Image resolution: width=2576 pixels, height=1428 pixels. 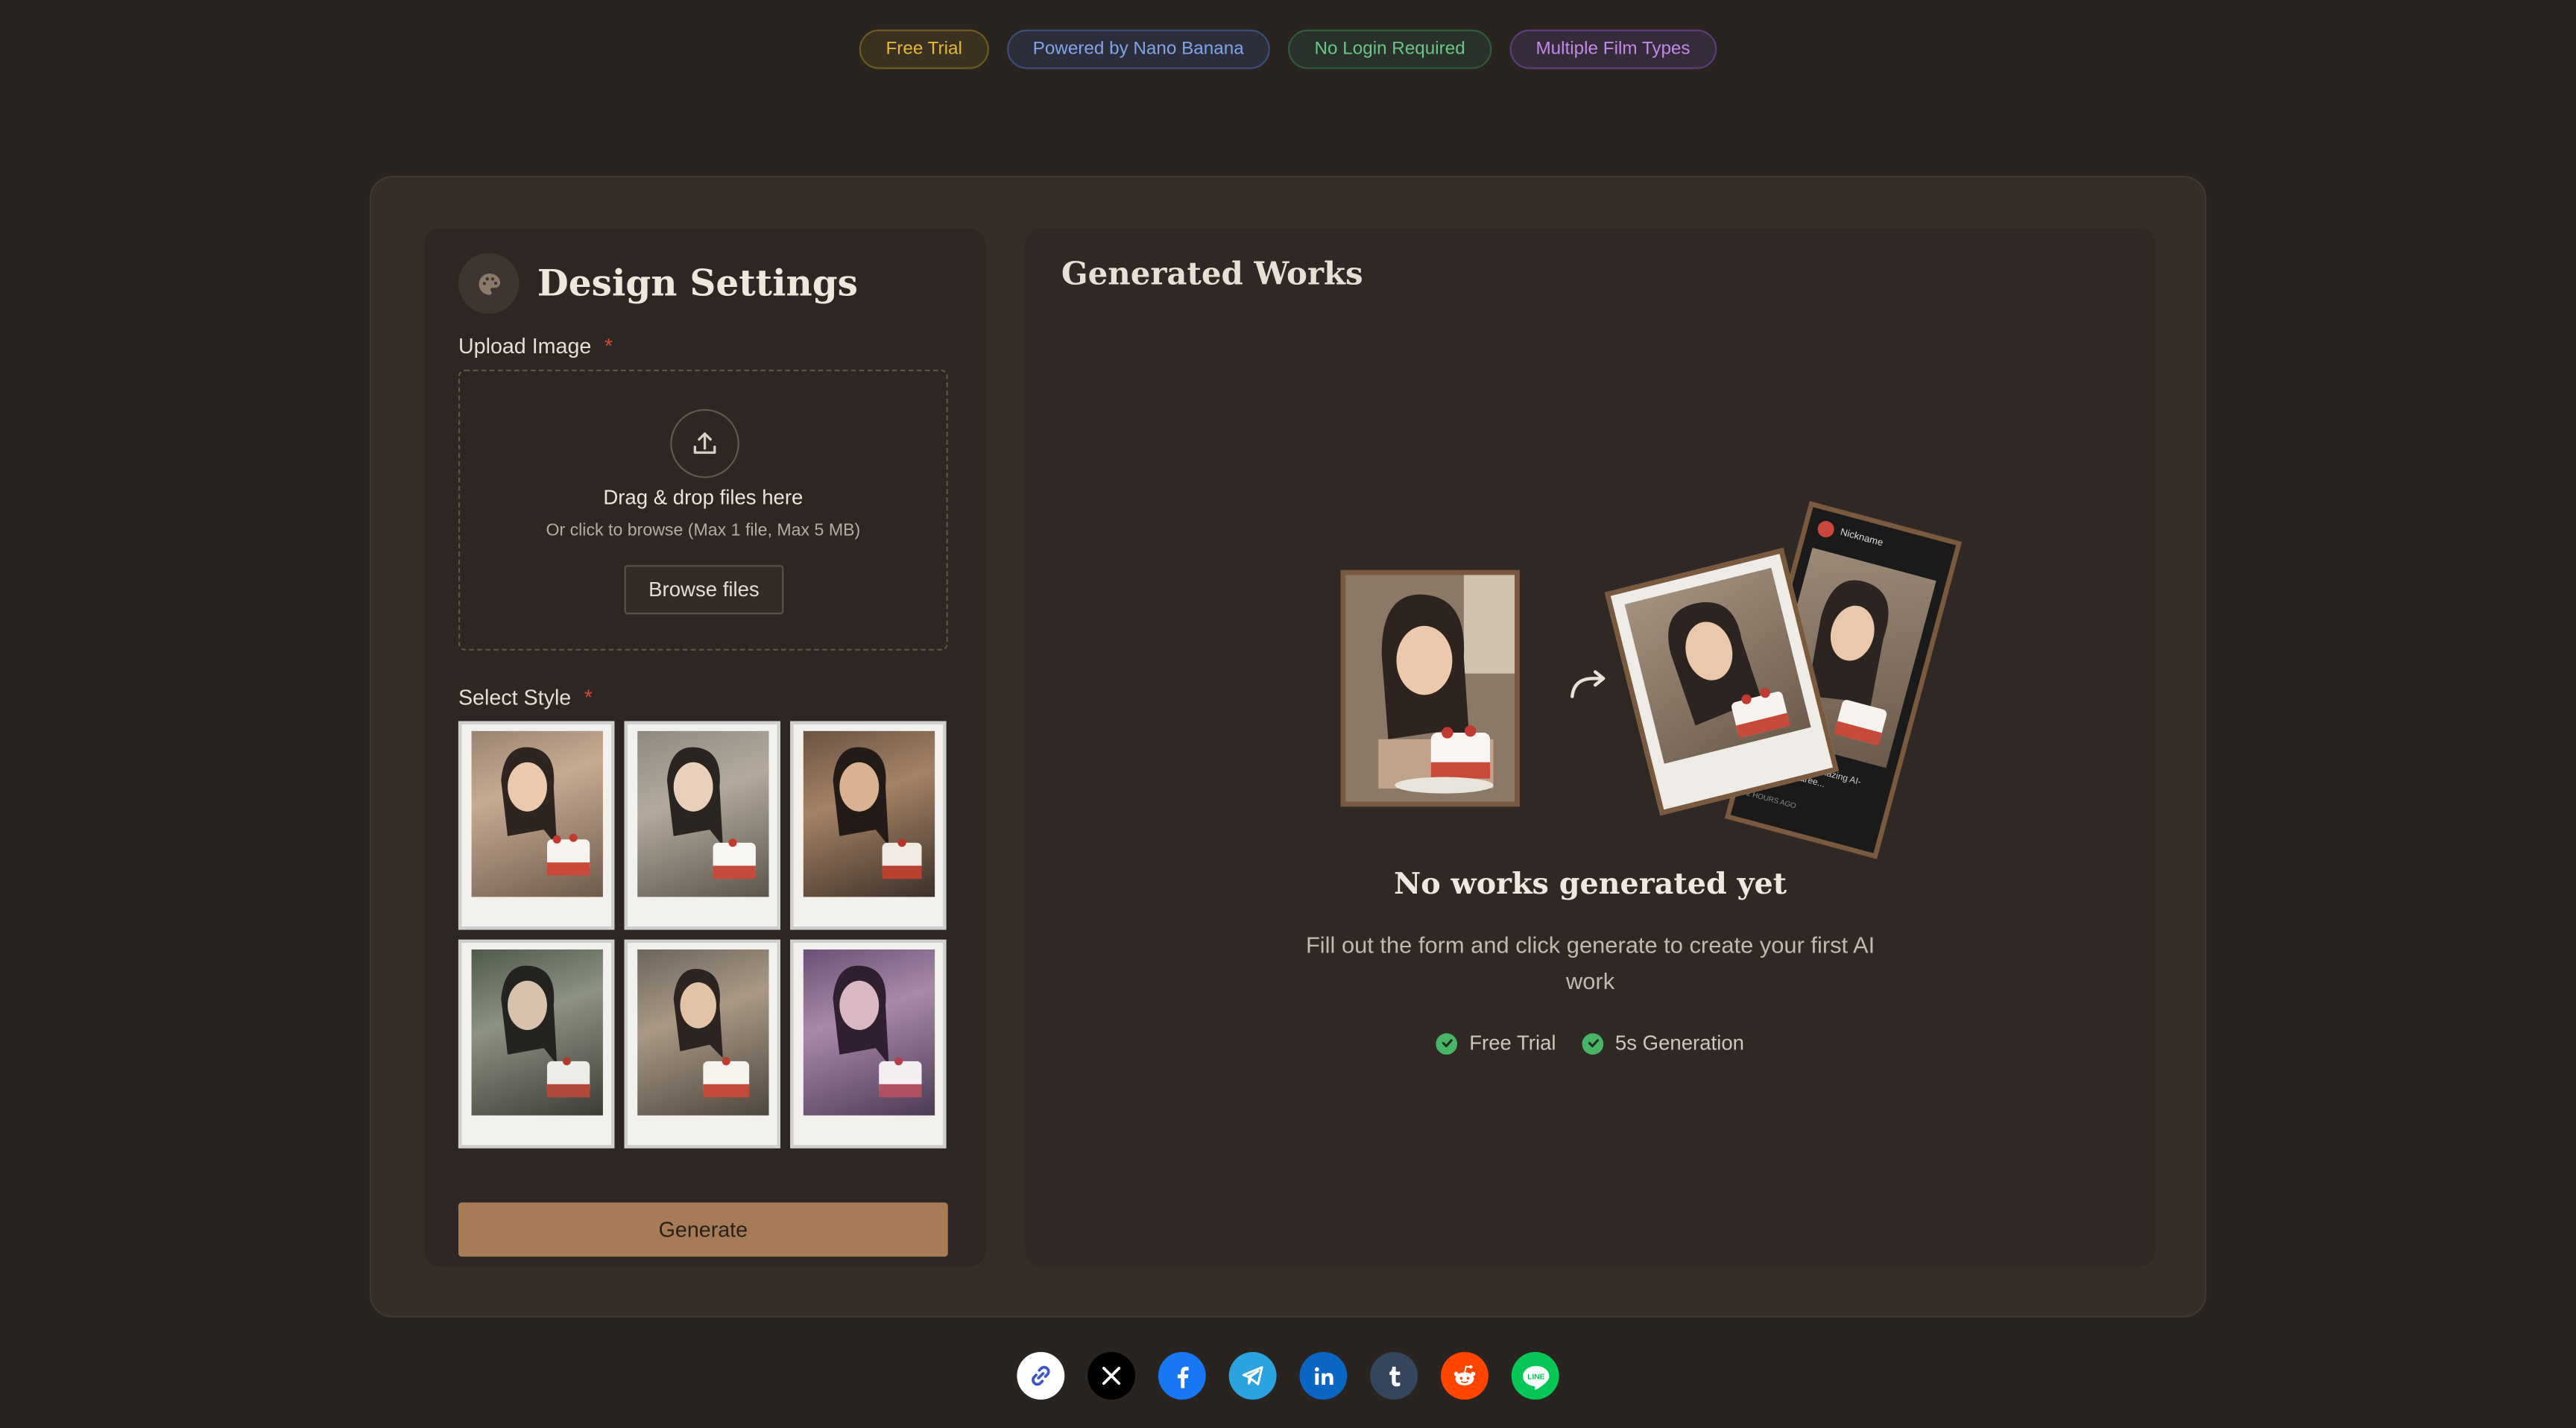 I want to click on preview-header: Nickname, so click(x=1850, y=536).